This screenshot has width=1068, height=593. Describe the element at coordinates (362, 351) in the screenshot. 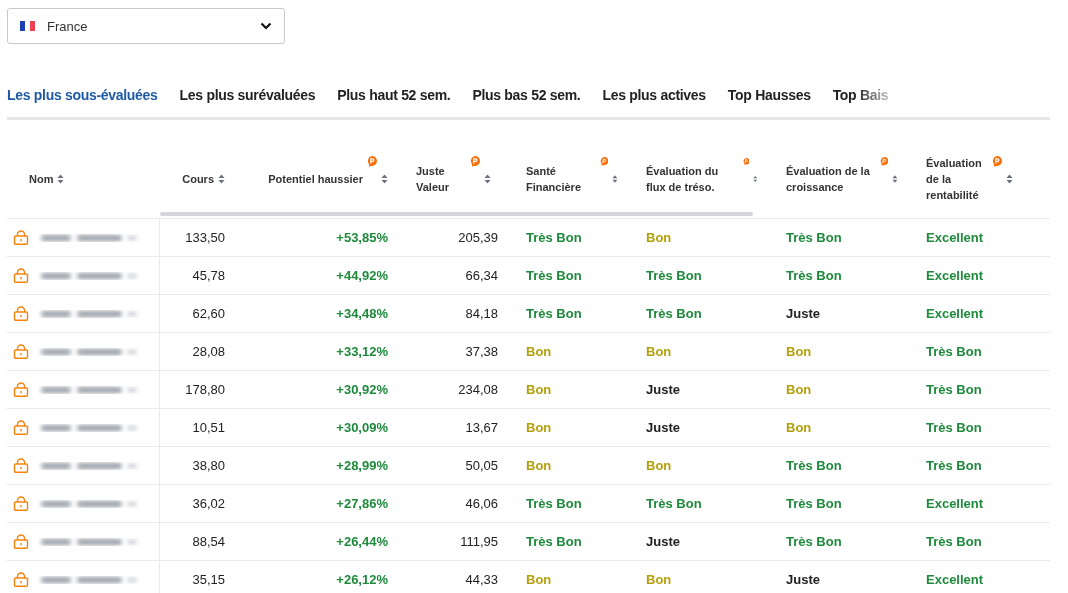

I see `upside-value: +33,12%` at that location.